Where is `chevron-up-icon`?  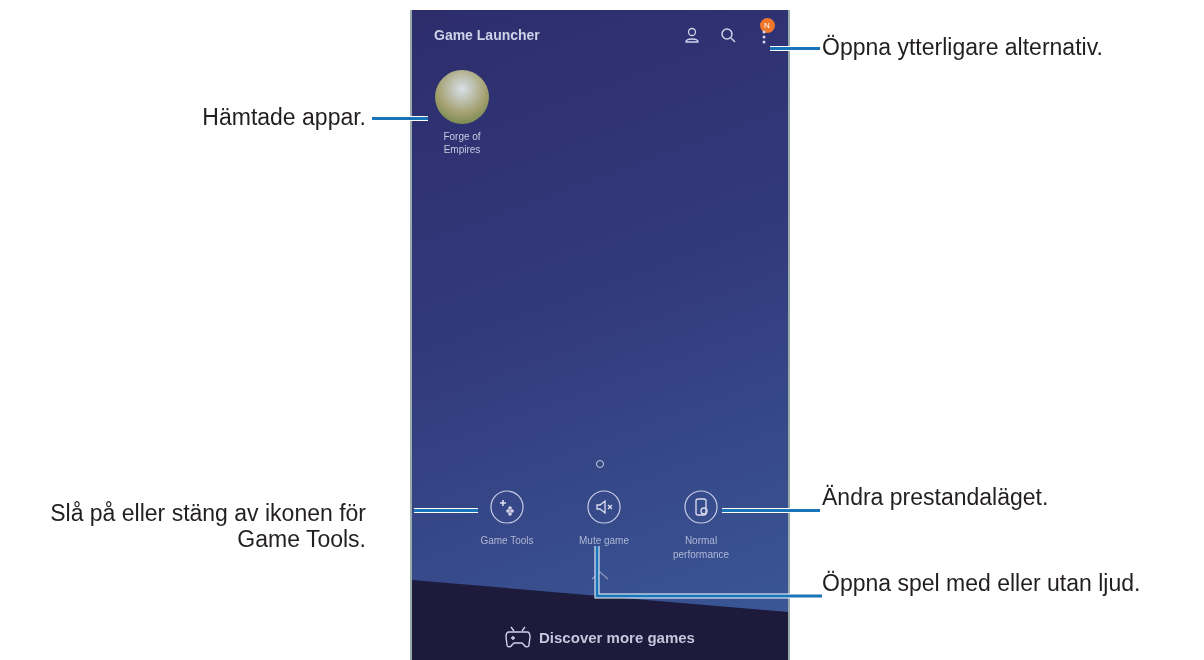 chevron-up-icon is located at coordinates (600, 575).